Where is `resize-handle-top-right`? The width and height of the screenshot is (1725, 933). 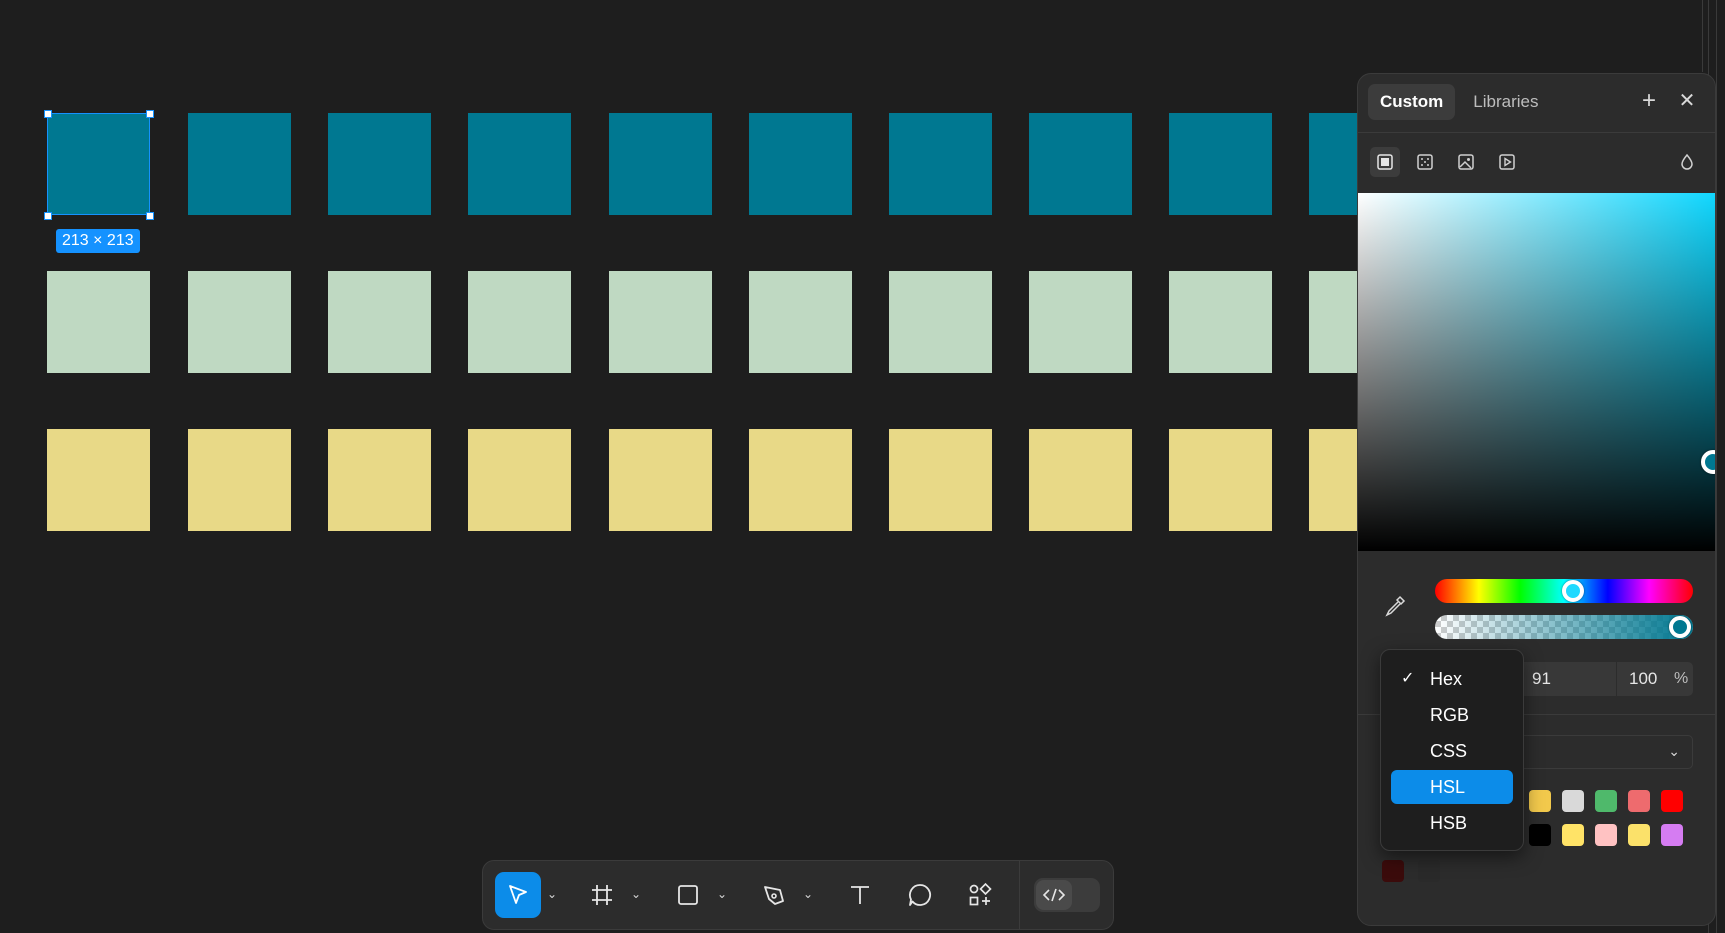 resize-handle-top-right is located at coordinates (150, 114).